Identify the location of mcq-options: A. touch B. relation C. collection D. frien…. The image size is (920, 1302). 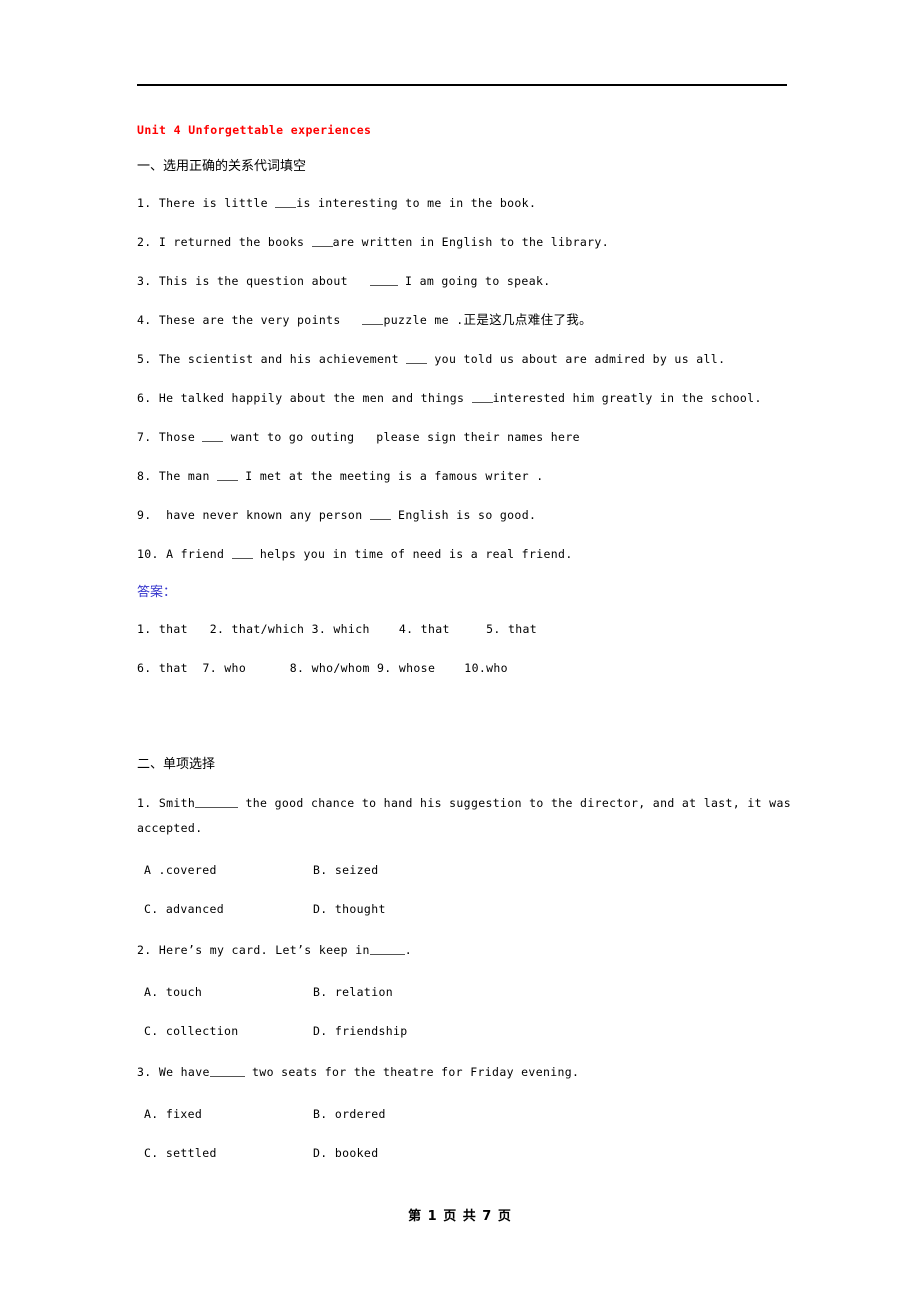
(487, 1011).